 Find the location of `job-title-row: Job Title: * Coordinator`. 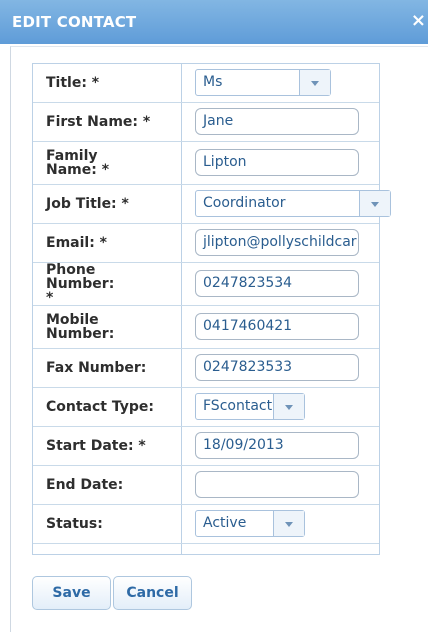

job-title-row: Job Title: * Coordinator is located at coordinates (212, 204).